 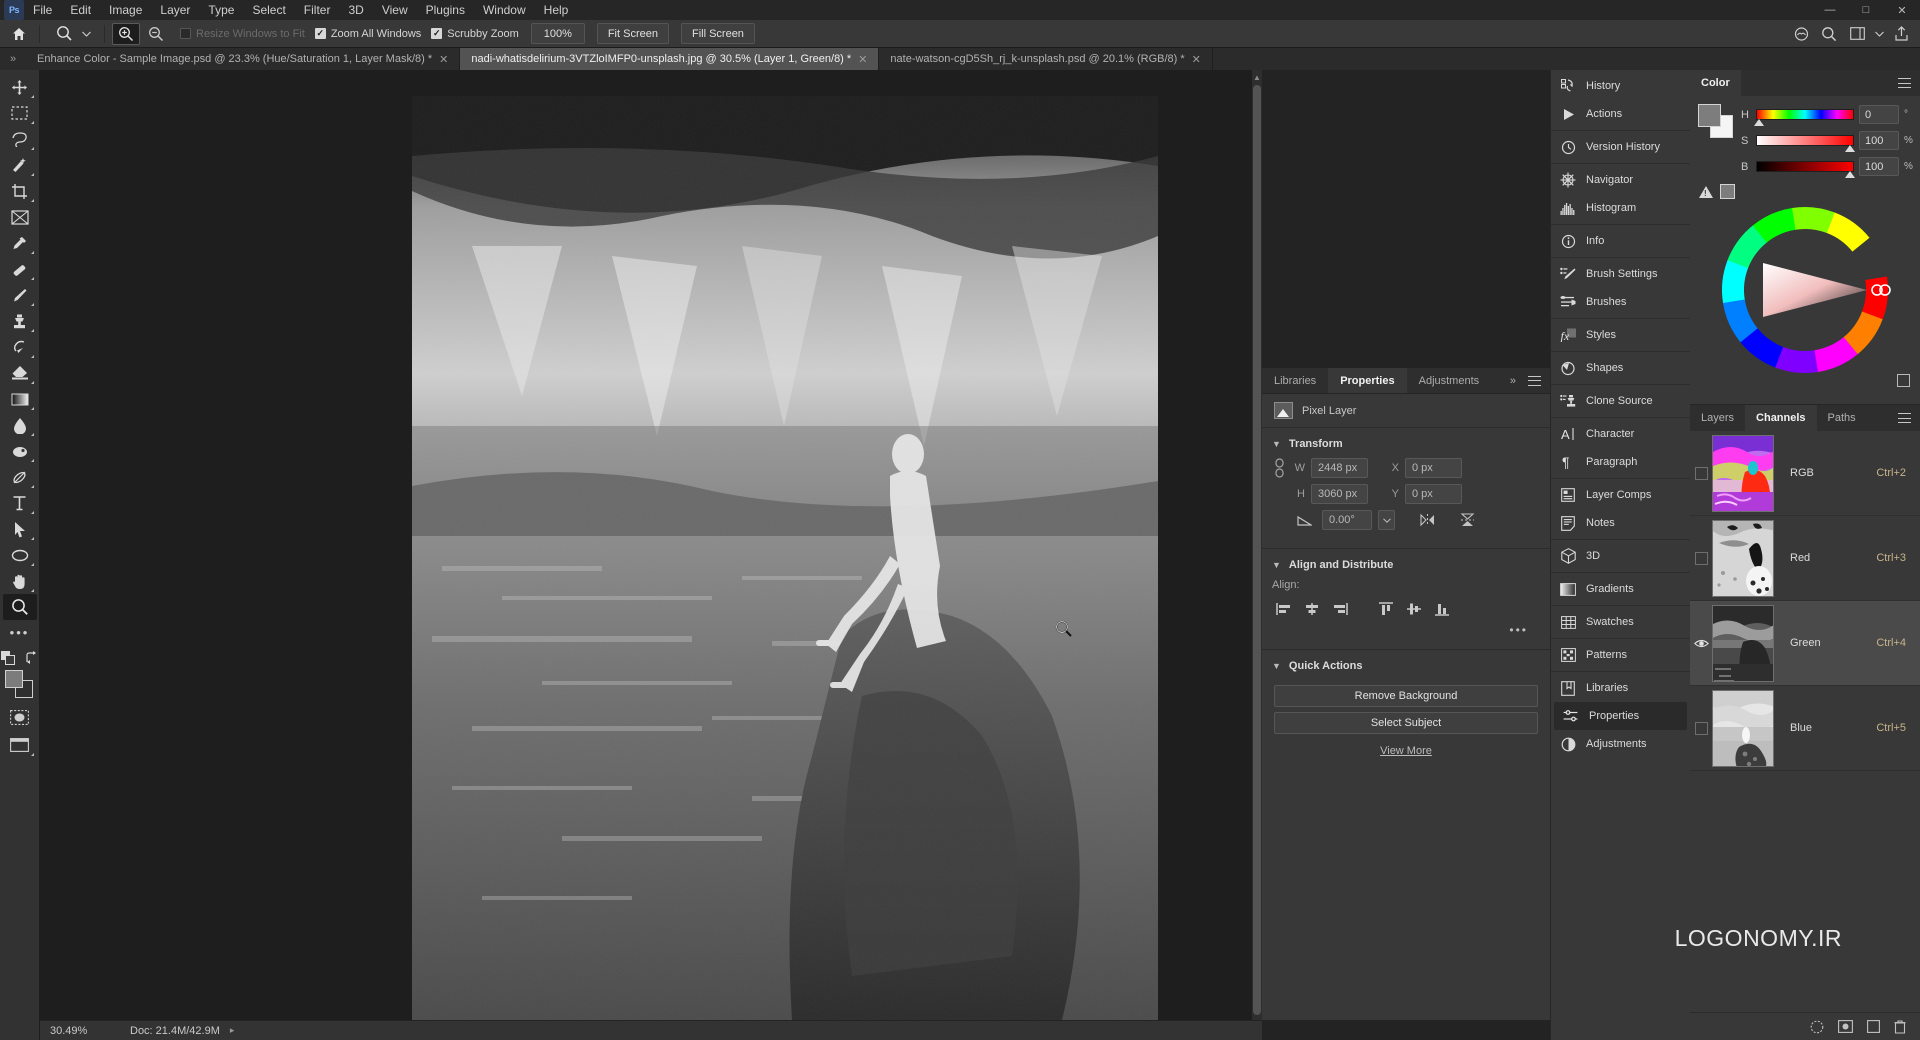 I want to click on color-wheel-icon, so click(x=1805, y=290).